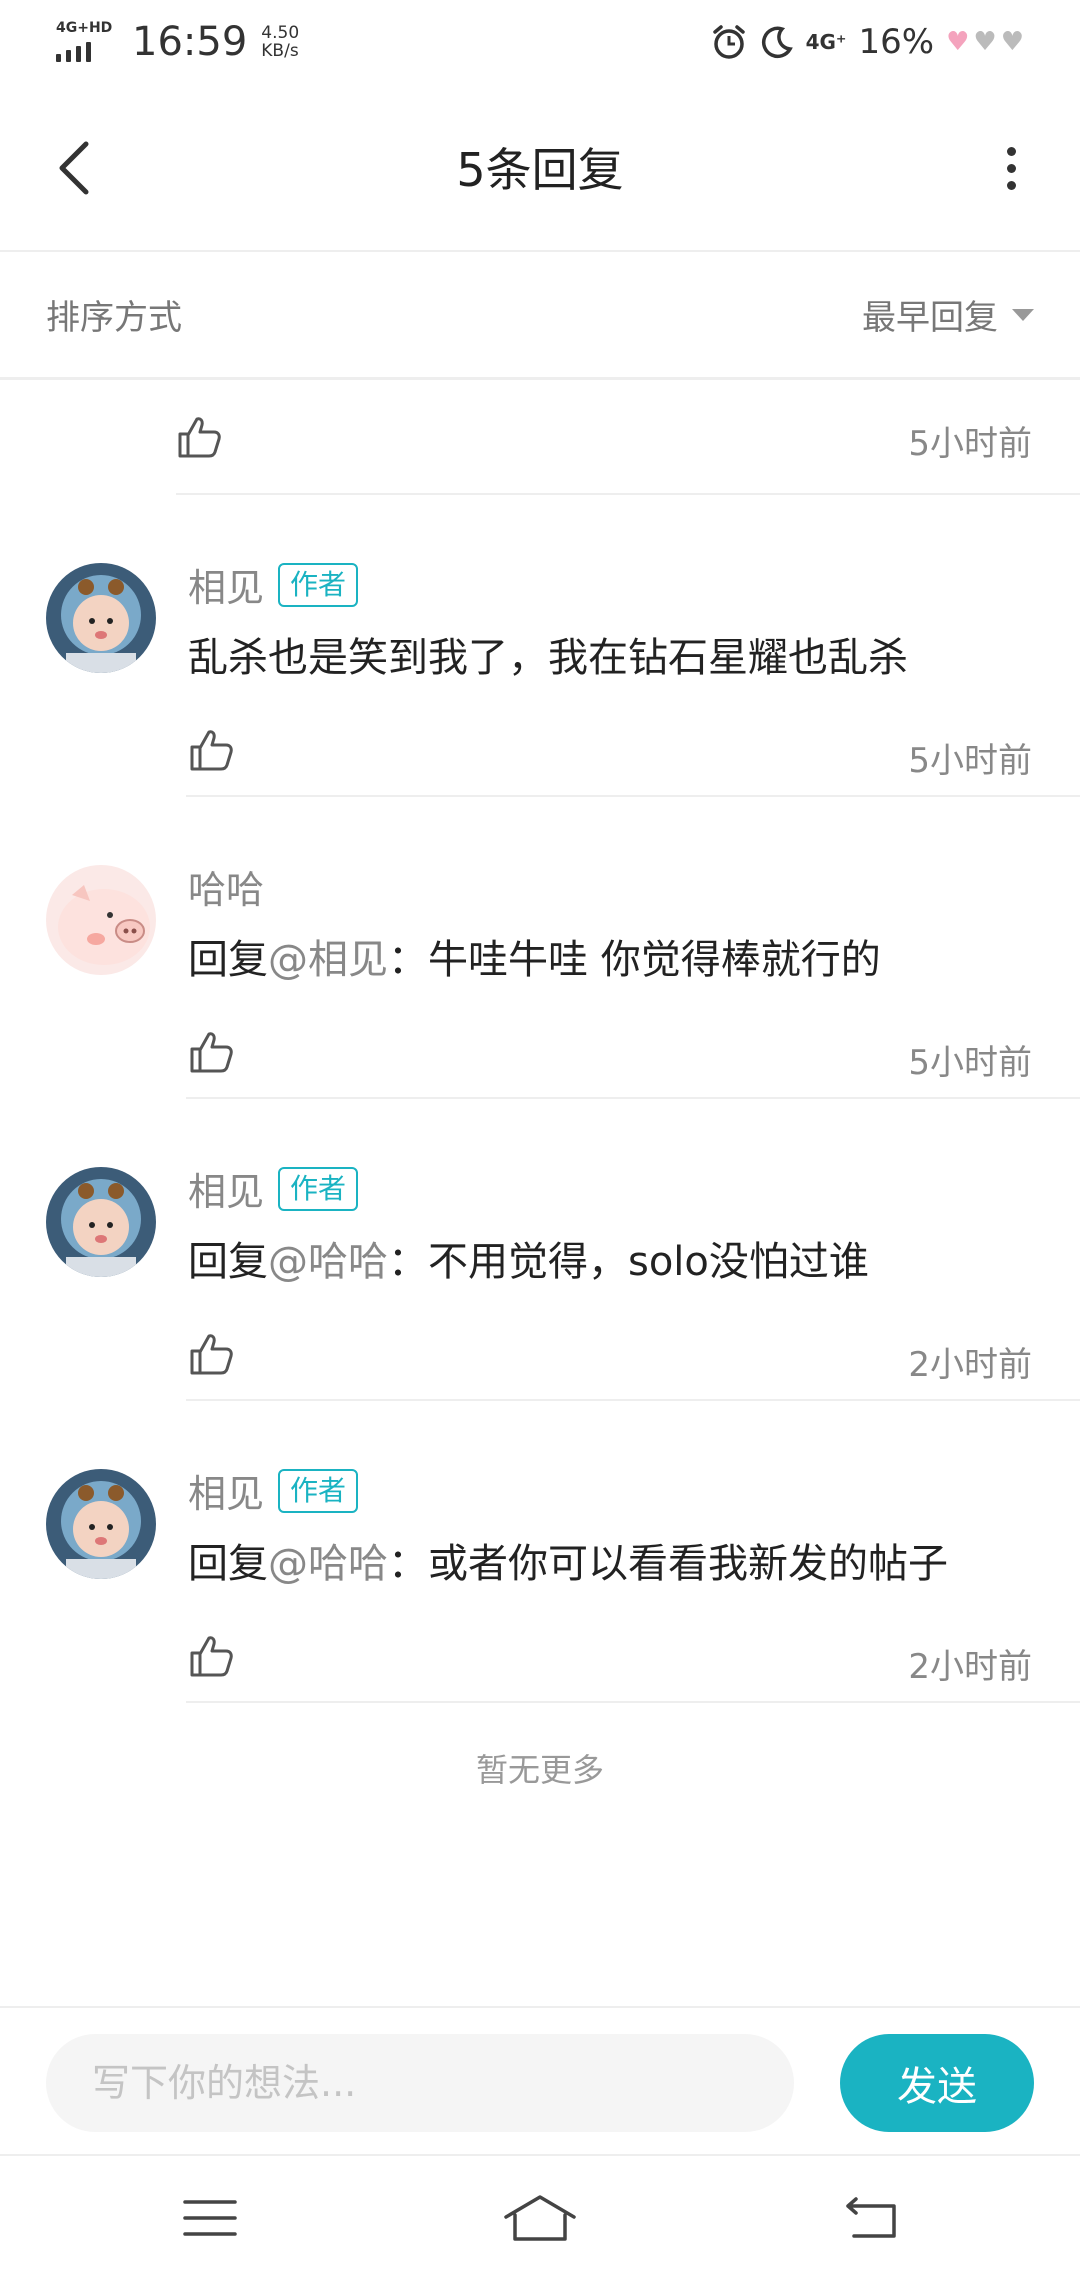  I want to click on battery-hearts-icon: ♥ ♥ ♥, so click(985, 42).